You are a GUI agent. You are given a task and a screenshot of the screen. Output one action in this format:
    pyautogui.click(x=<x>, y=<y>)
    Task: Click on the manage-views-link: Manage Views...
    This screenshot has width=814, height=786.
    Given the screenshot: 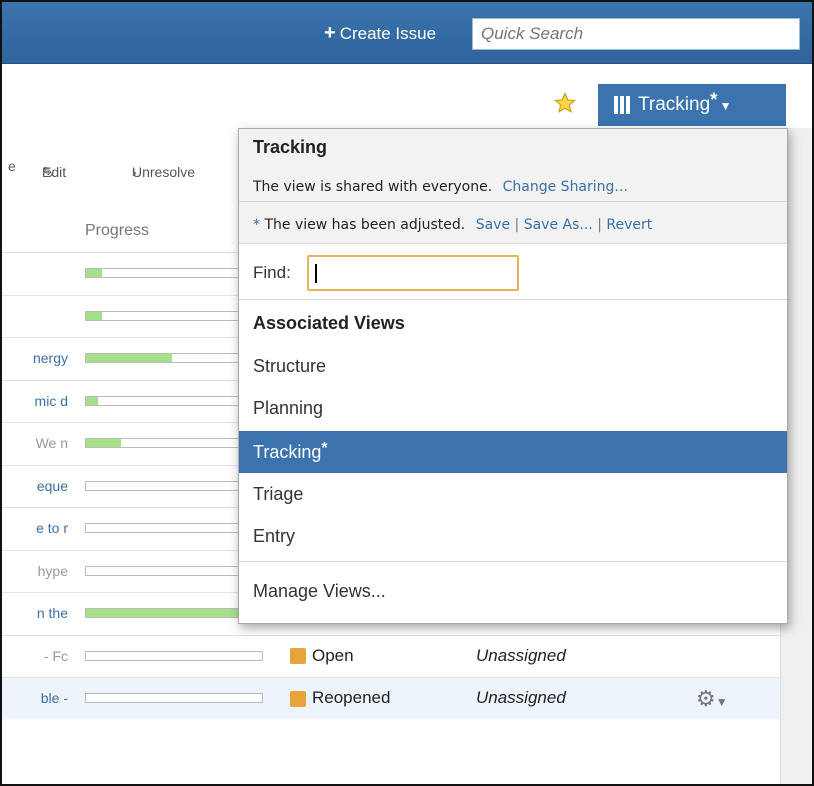 What is the action you would take?
    pyautogui.click(x=319, y=591)
    